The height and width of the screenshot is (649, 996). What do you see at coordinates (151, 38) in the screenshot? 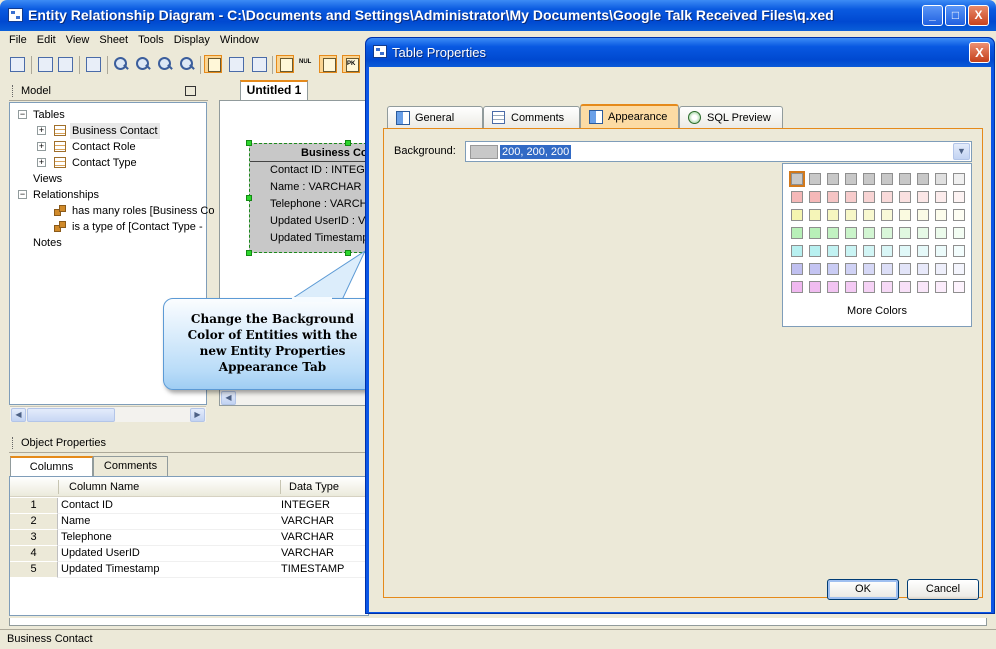
I see `menu-tools: Tools` at bounding box center [151, 38].